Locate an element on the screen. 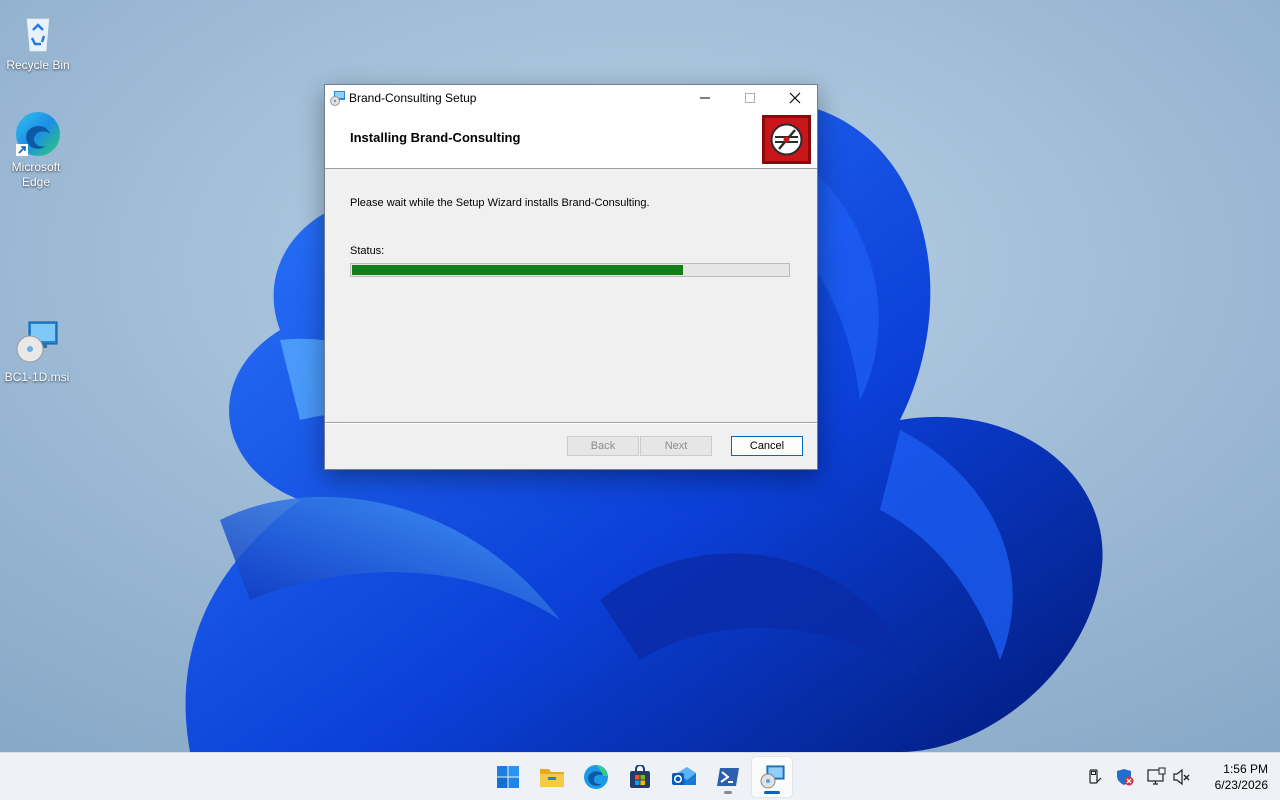 The width and height of the screenshot is (1280, 800). minimize-button is located at coordinates (704, 97).